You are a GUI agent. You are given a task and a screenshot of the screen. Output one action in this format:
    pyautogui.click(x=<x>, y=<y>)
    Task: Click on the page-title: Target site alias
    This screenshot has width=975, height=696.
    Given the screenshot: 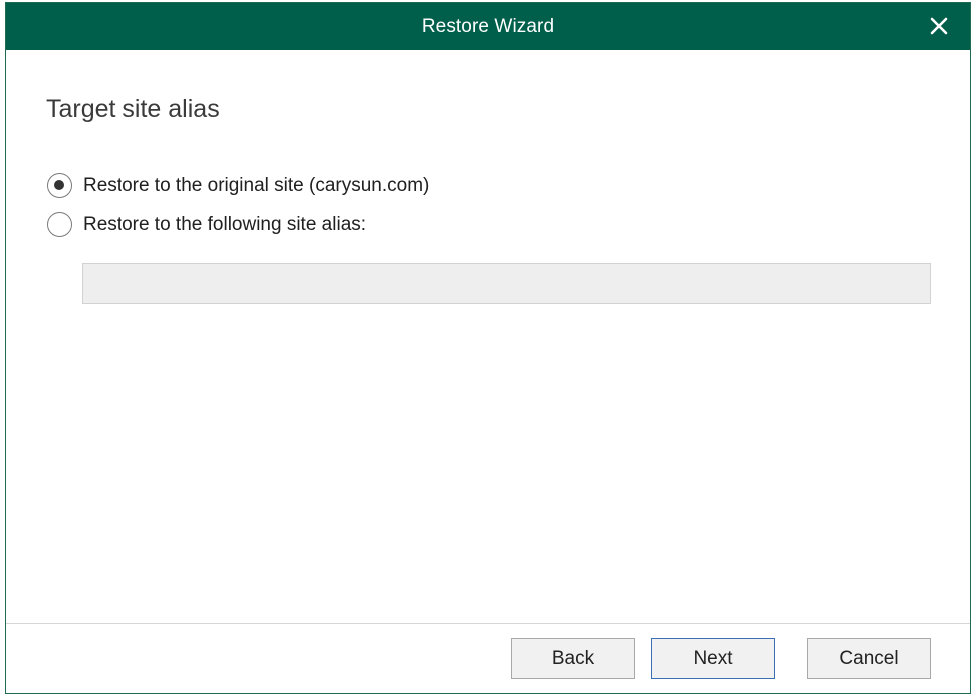 What is the action you would take?
    pyautogui.click(x=133, y=109)
    